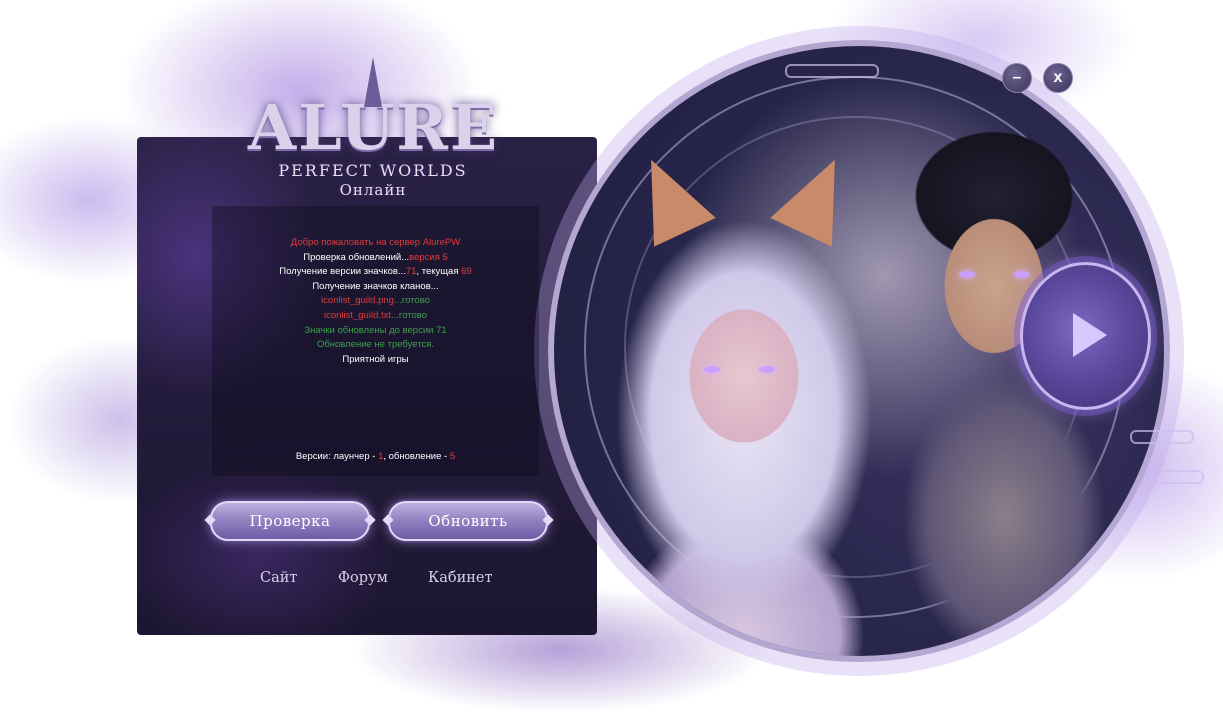  I want to click on log-text: Обновление не требуется., so click(375, 345).